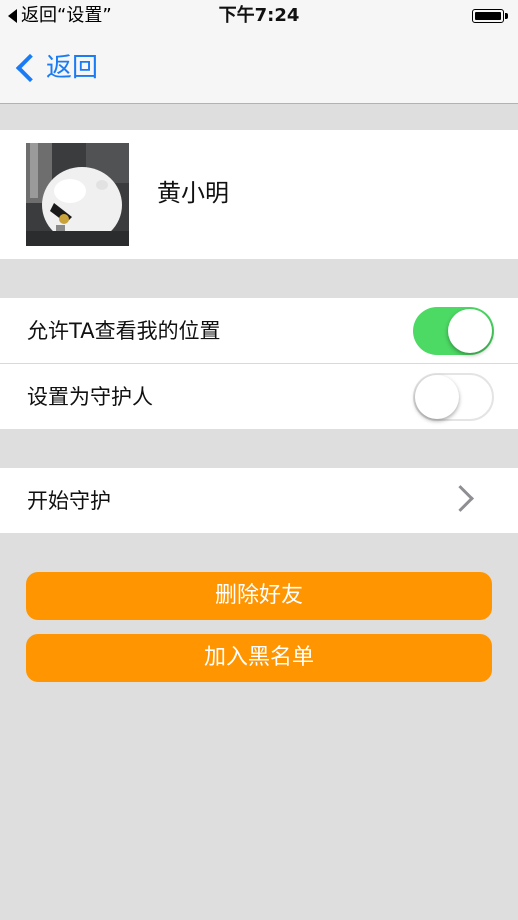  Describe the element at coordinates (259, 658) in the screenshot. I see `add-to-blacklist-button: 加入黑名单` at that location.